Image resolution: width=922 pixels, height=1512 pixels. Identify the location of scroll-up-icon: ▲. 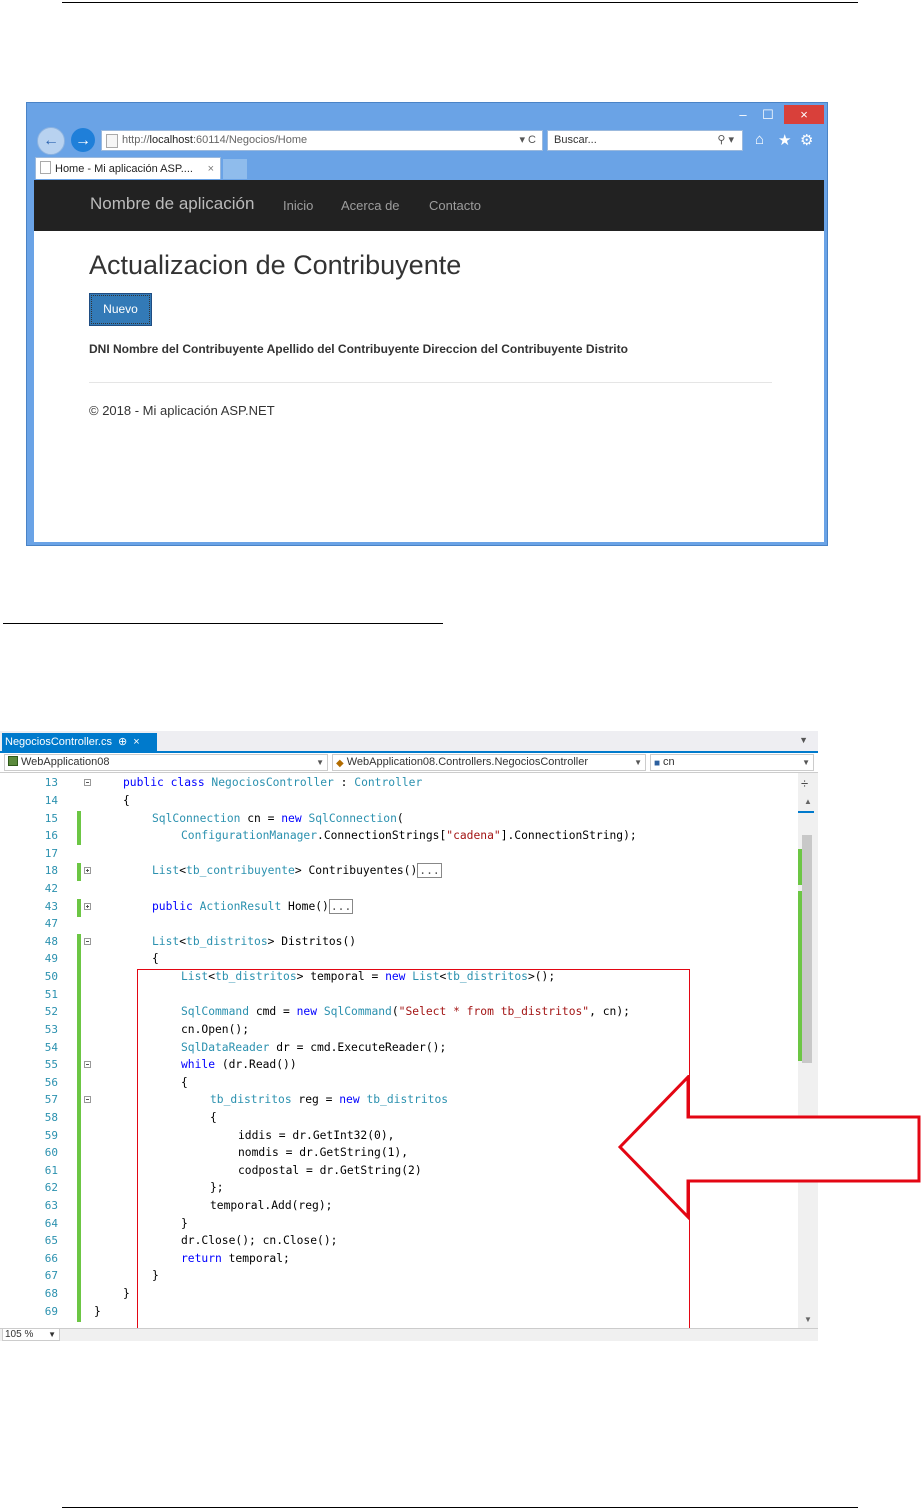
(808, 801).